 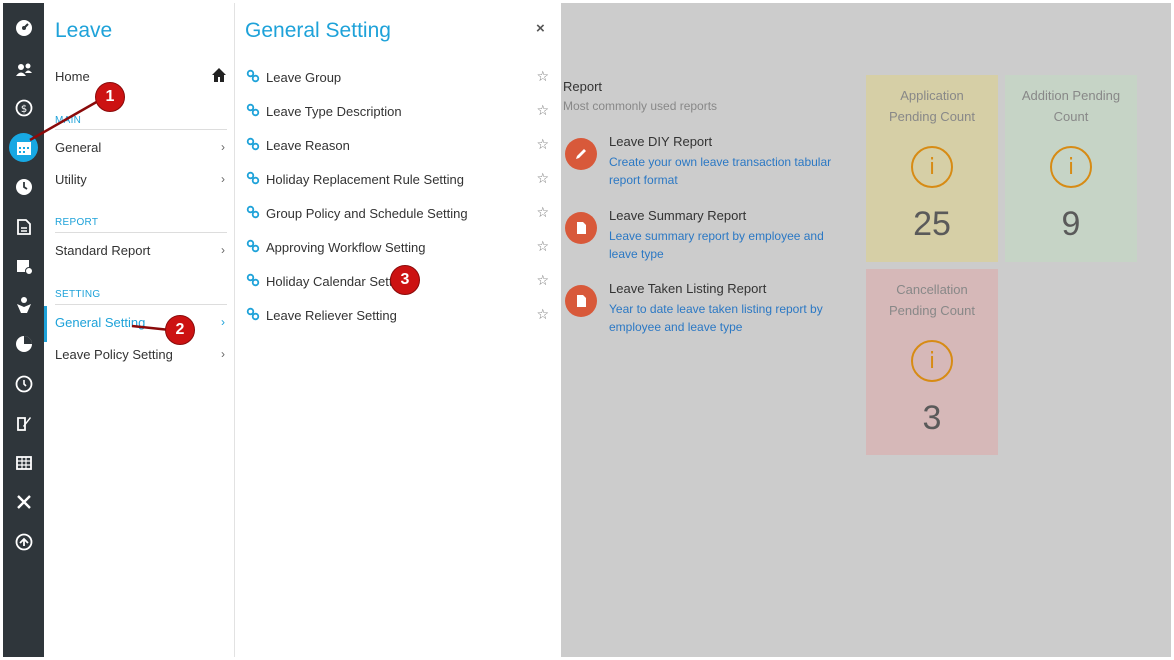 What do you see at coordinates (400, 78) in the screenshot?
I see `setting-item: Leave Group ☆` at bounding box center [400, 78].